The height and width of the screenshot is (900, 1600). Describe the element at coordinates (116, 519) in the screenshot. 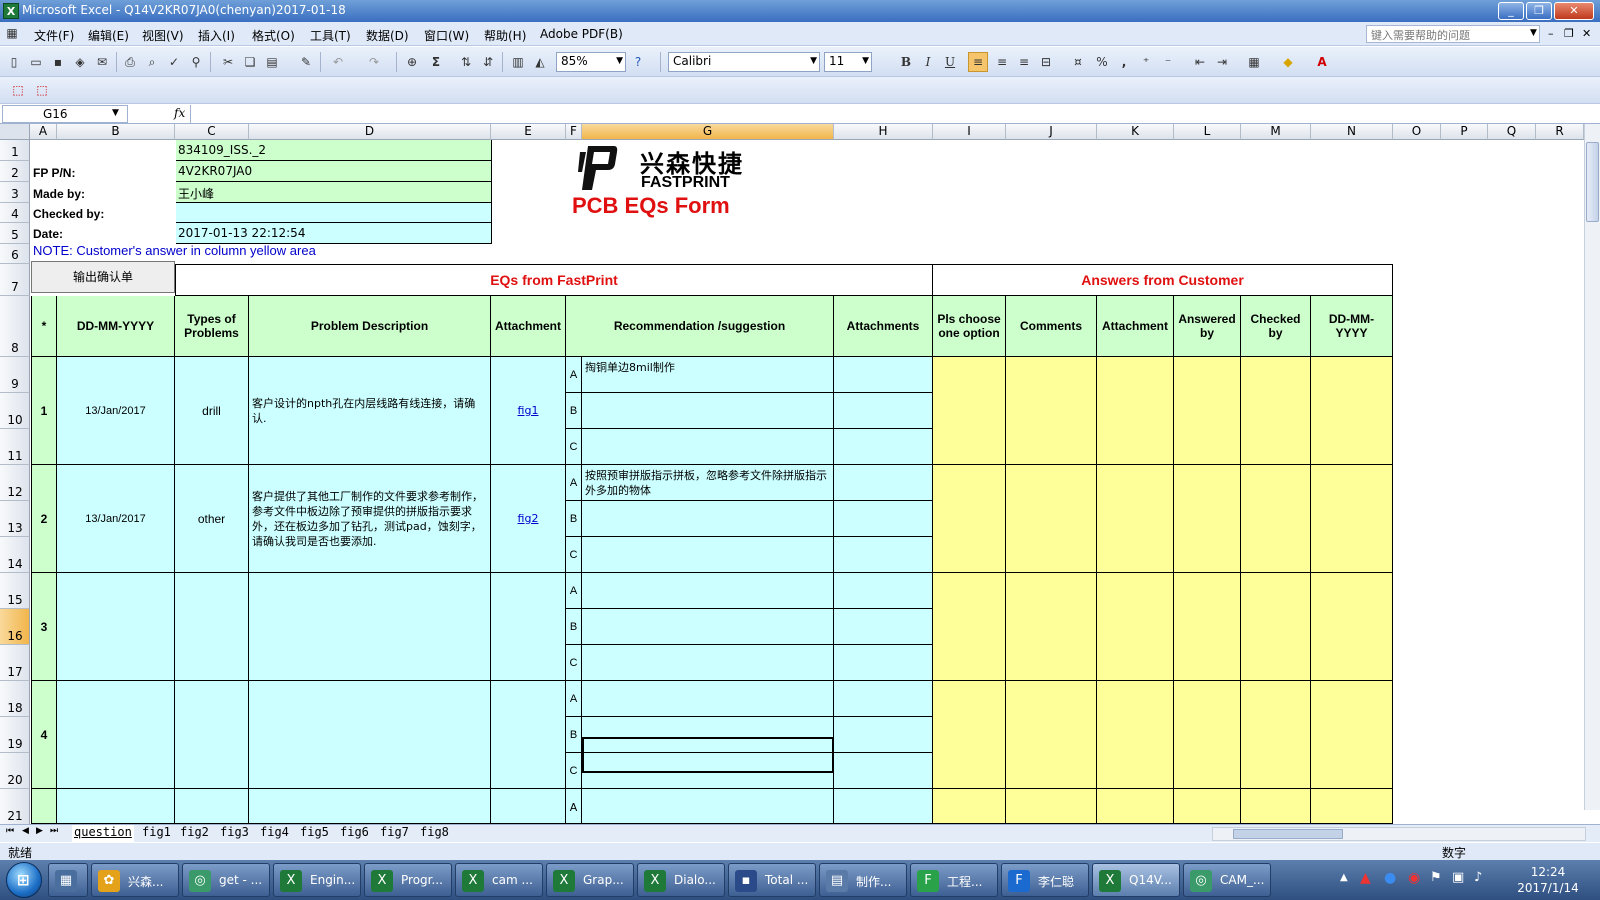

I see `eq-2-date-cell: 13/Jan/2017` at that location.